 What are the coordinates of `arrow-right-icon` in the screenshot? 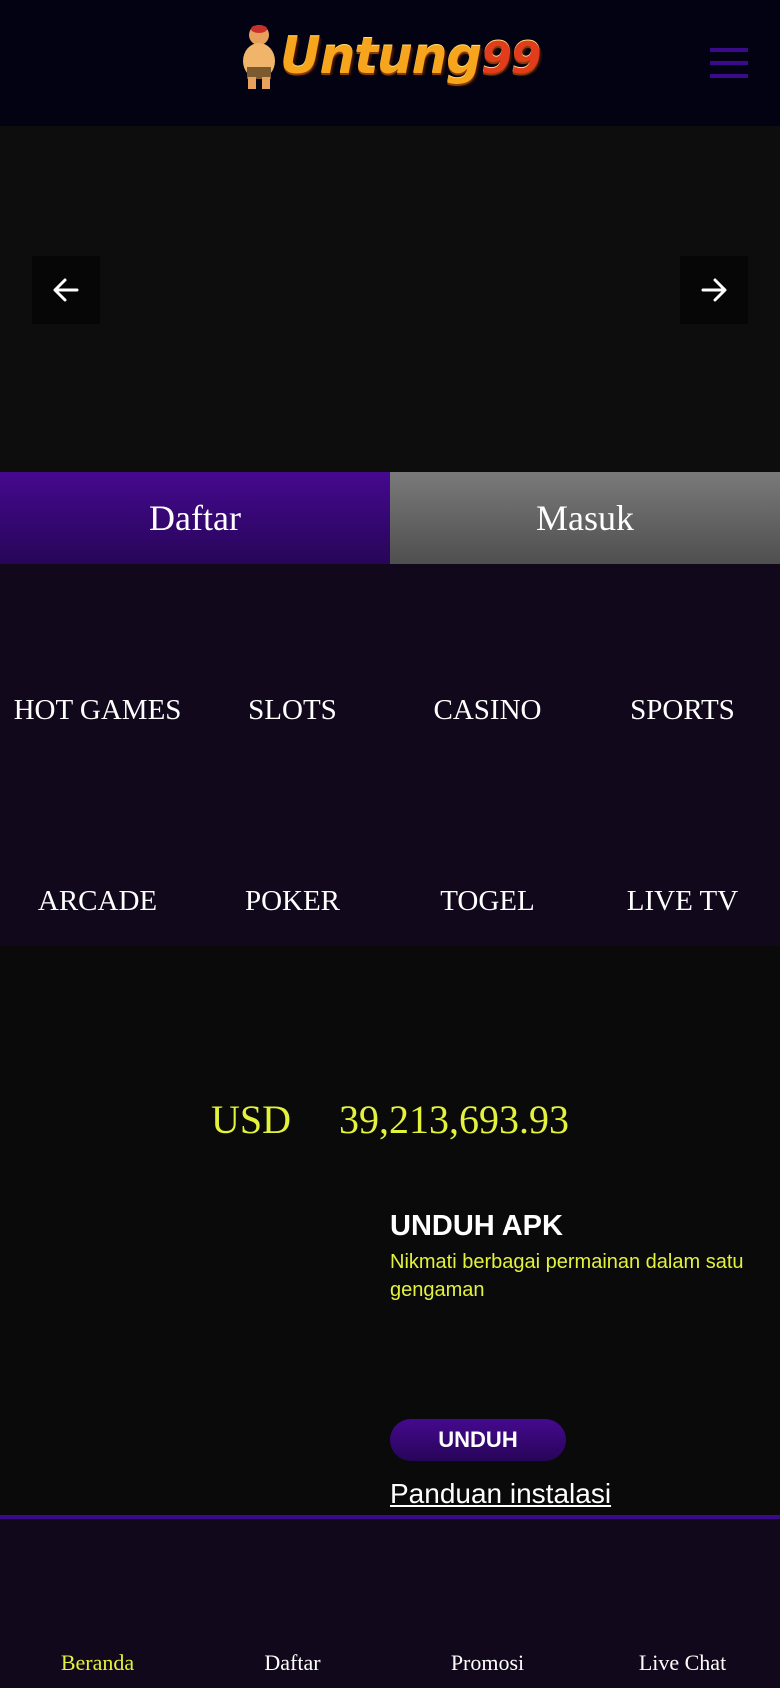 It's located at (714, 290).